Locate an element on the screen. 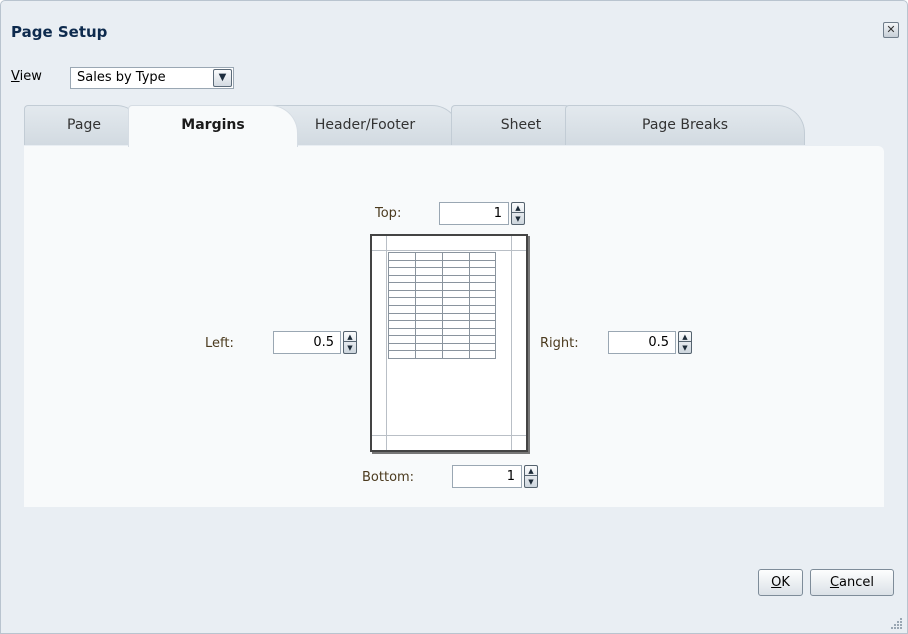 This screenshot has height=634, width=908. cancel-mnemonic: C is located at coordinates (834, 582).